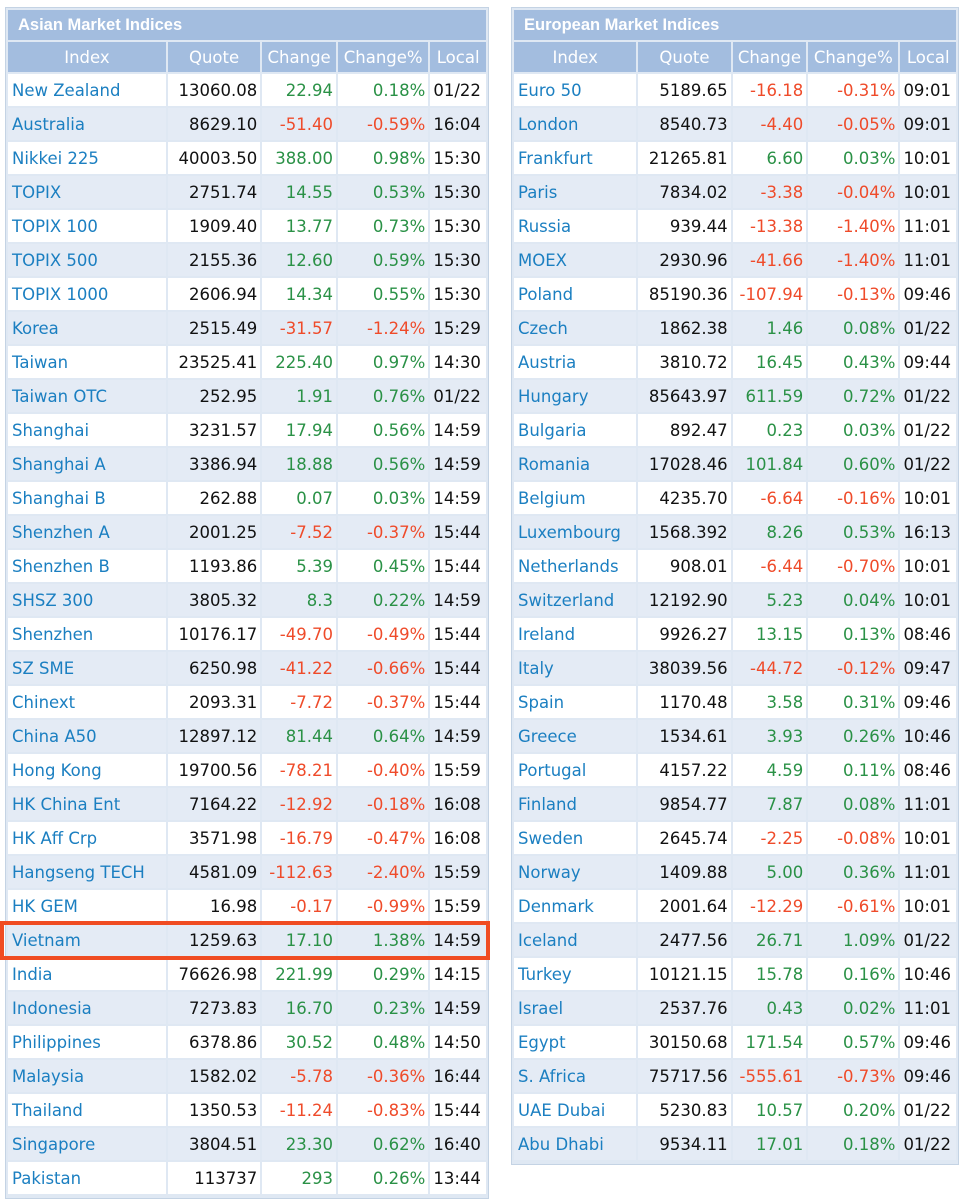  Describe the element at coordinates (853, 600) in the screenshot. I see `change-pct-cell: 0.04%` at that location.